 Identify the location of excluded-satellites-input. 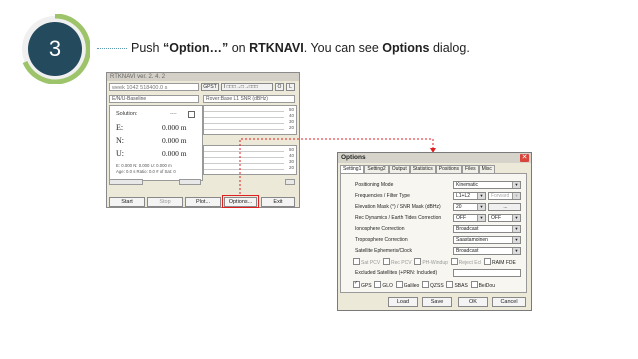
(487, 273).